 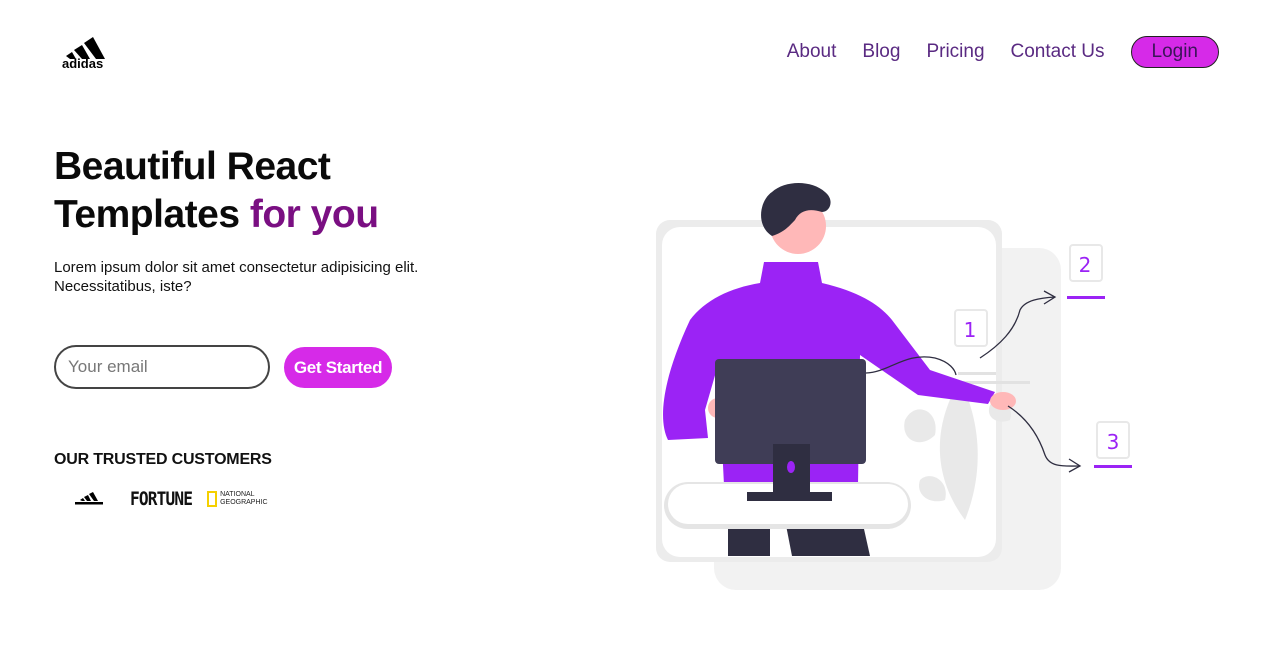 What do you see at coordinates (1003, 52) in the screenshot?
I see `main-nav: About Blog Pricing Contact Us Login` at bounding box center [1003, 52].